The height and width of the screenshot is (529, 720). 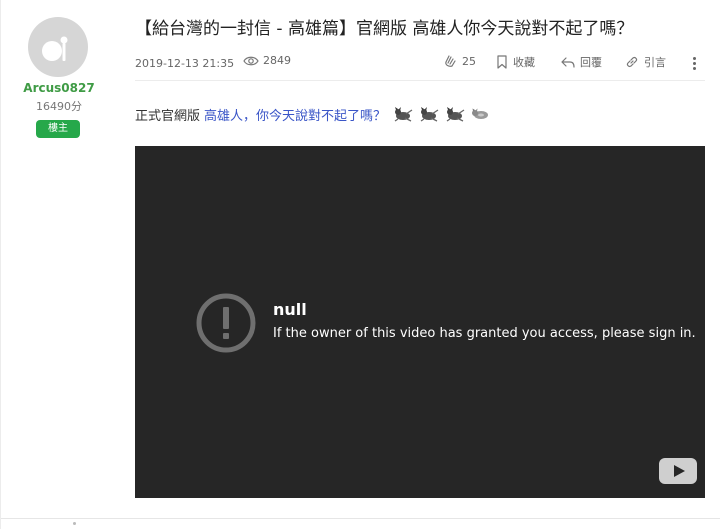 I want to click on link-chain-icon, so click(x=632, y=62).